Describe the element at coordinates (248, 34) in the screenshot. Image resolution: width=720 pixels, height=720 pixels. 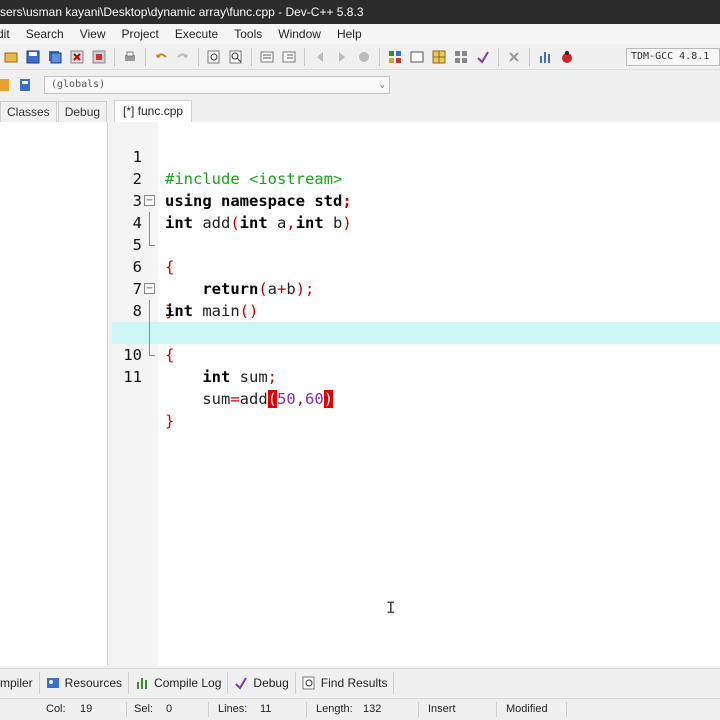
I see `menu-tools: Tools` at that location.